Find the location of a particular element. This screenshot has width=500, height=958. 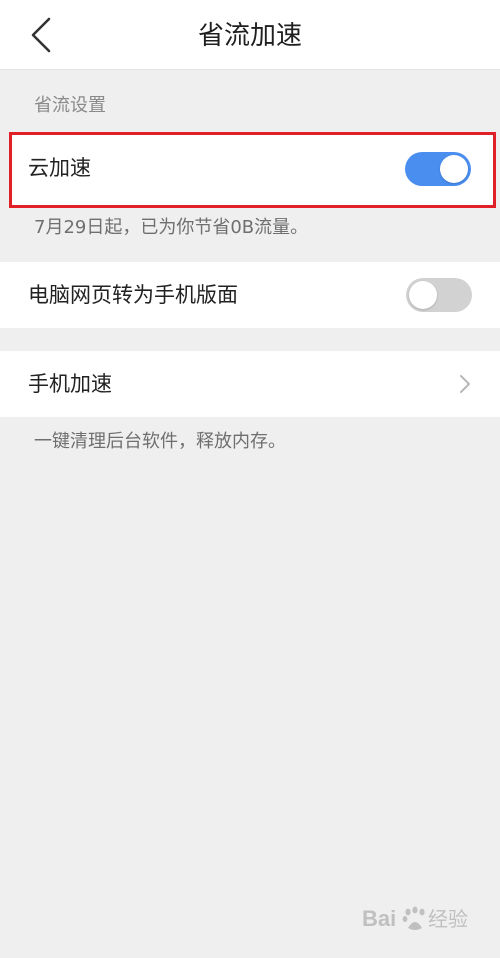

desktop-to-mobile-toggle is located at coordinates (439, 295).